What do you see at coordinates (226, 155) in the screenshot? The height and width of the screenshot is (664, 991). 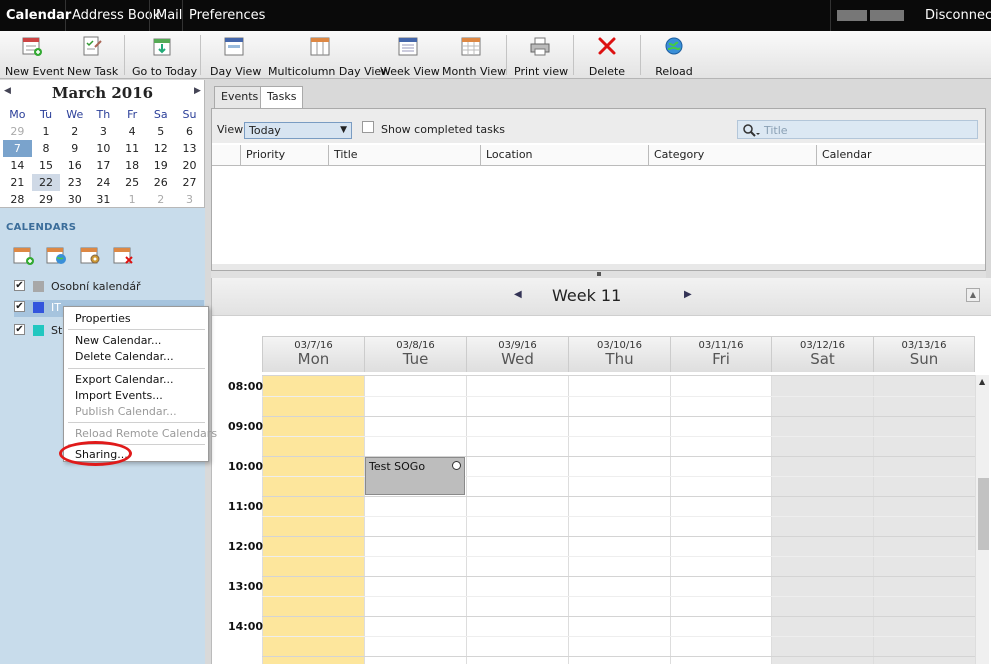 I see `column-status` at bounding box center [226, 155].